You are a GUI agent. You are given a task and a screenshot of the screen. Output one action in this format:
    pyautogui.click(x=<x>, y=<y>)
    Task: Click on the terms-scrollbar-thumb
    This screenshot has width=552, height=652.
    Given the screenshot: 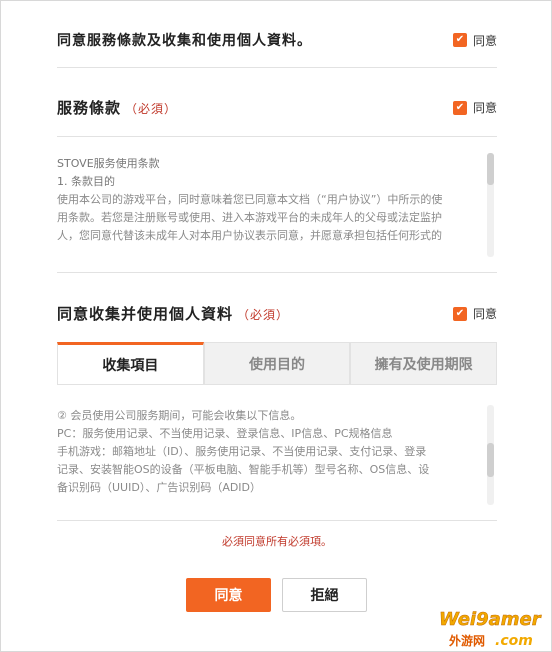 What is the action you would take?
    pyautogui.click(x=490, y=169)
    